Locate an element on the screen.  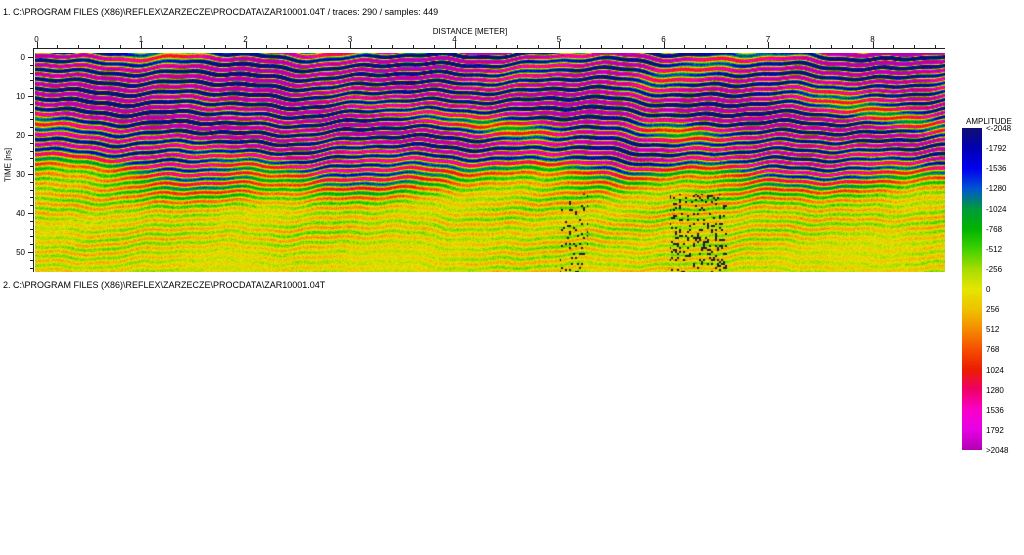
x-tick-label: 2 is located at coordinates (245, 39).